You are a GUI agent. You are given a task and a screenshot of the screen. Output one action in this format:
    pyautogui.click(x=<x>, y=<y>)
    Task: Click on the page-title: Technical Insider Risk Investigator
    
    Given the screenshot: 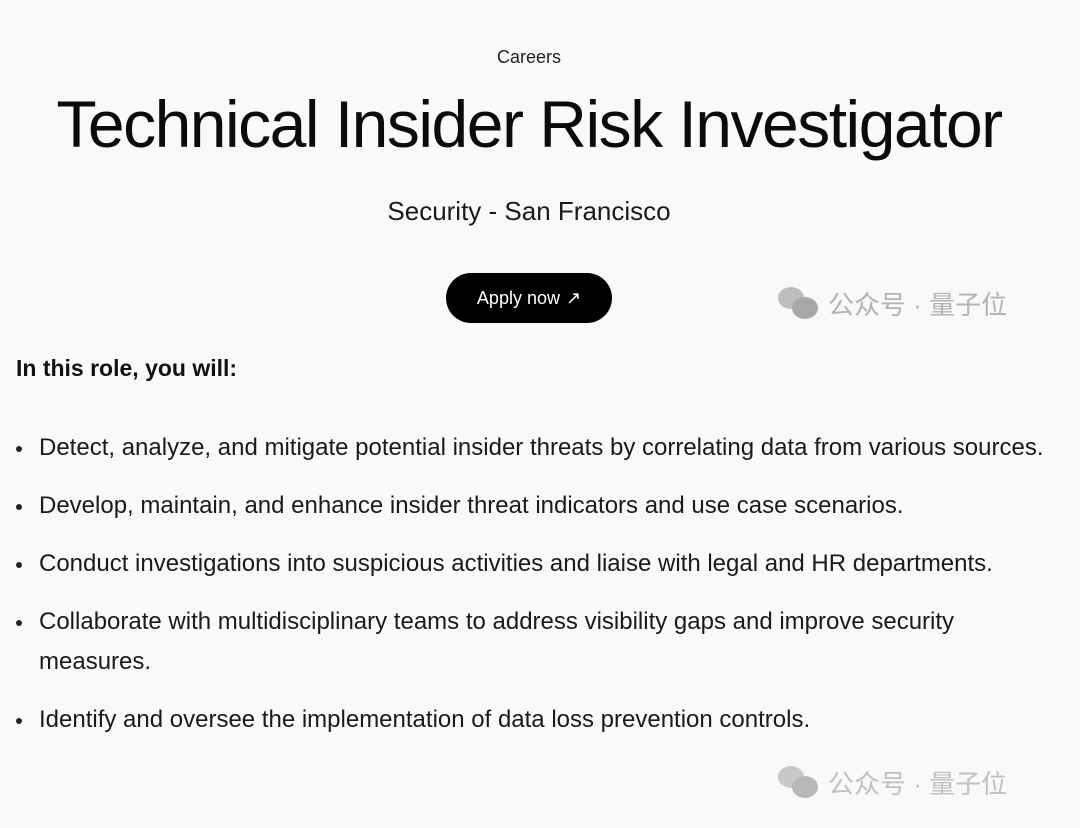 What is the action you would take?
    pyautogui.click(x=529, y=124)
    